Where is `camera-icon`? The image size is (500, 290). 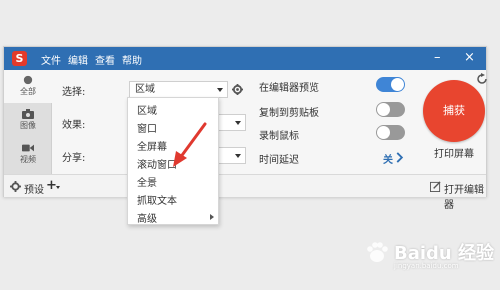
camera-icon is located at coordinates (28, 114).